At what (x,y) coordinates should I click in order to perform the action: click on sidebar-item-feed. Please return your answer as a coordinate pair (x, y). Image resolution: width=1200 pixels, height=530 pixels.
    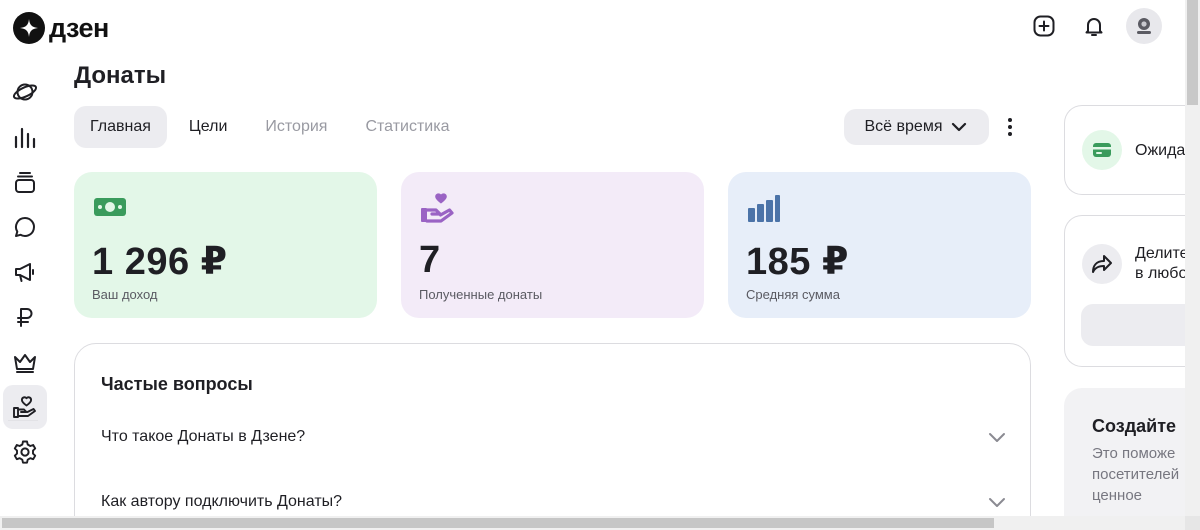
    Looking at the image, I should click on (25, 92).